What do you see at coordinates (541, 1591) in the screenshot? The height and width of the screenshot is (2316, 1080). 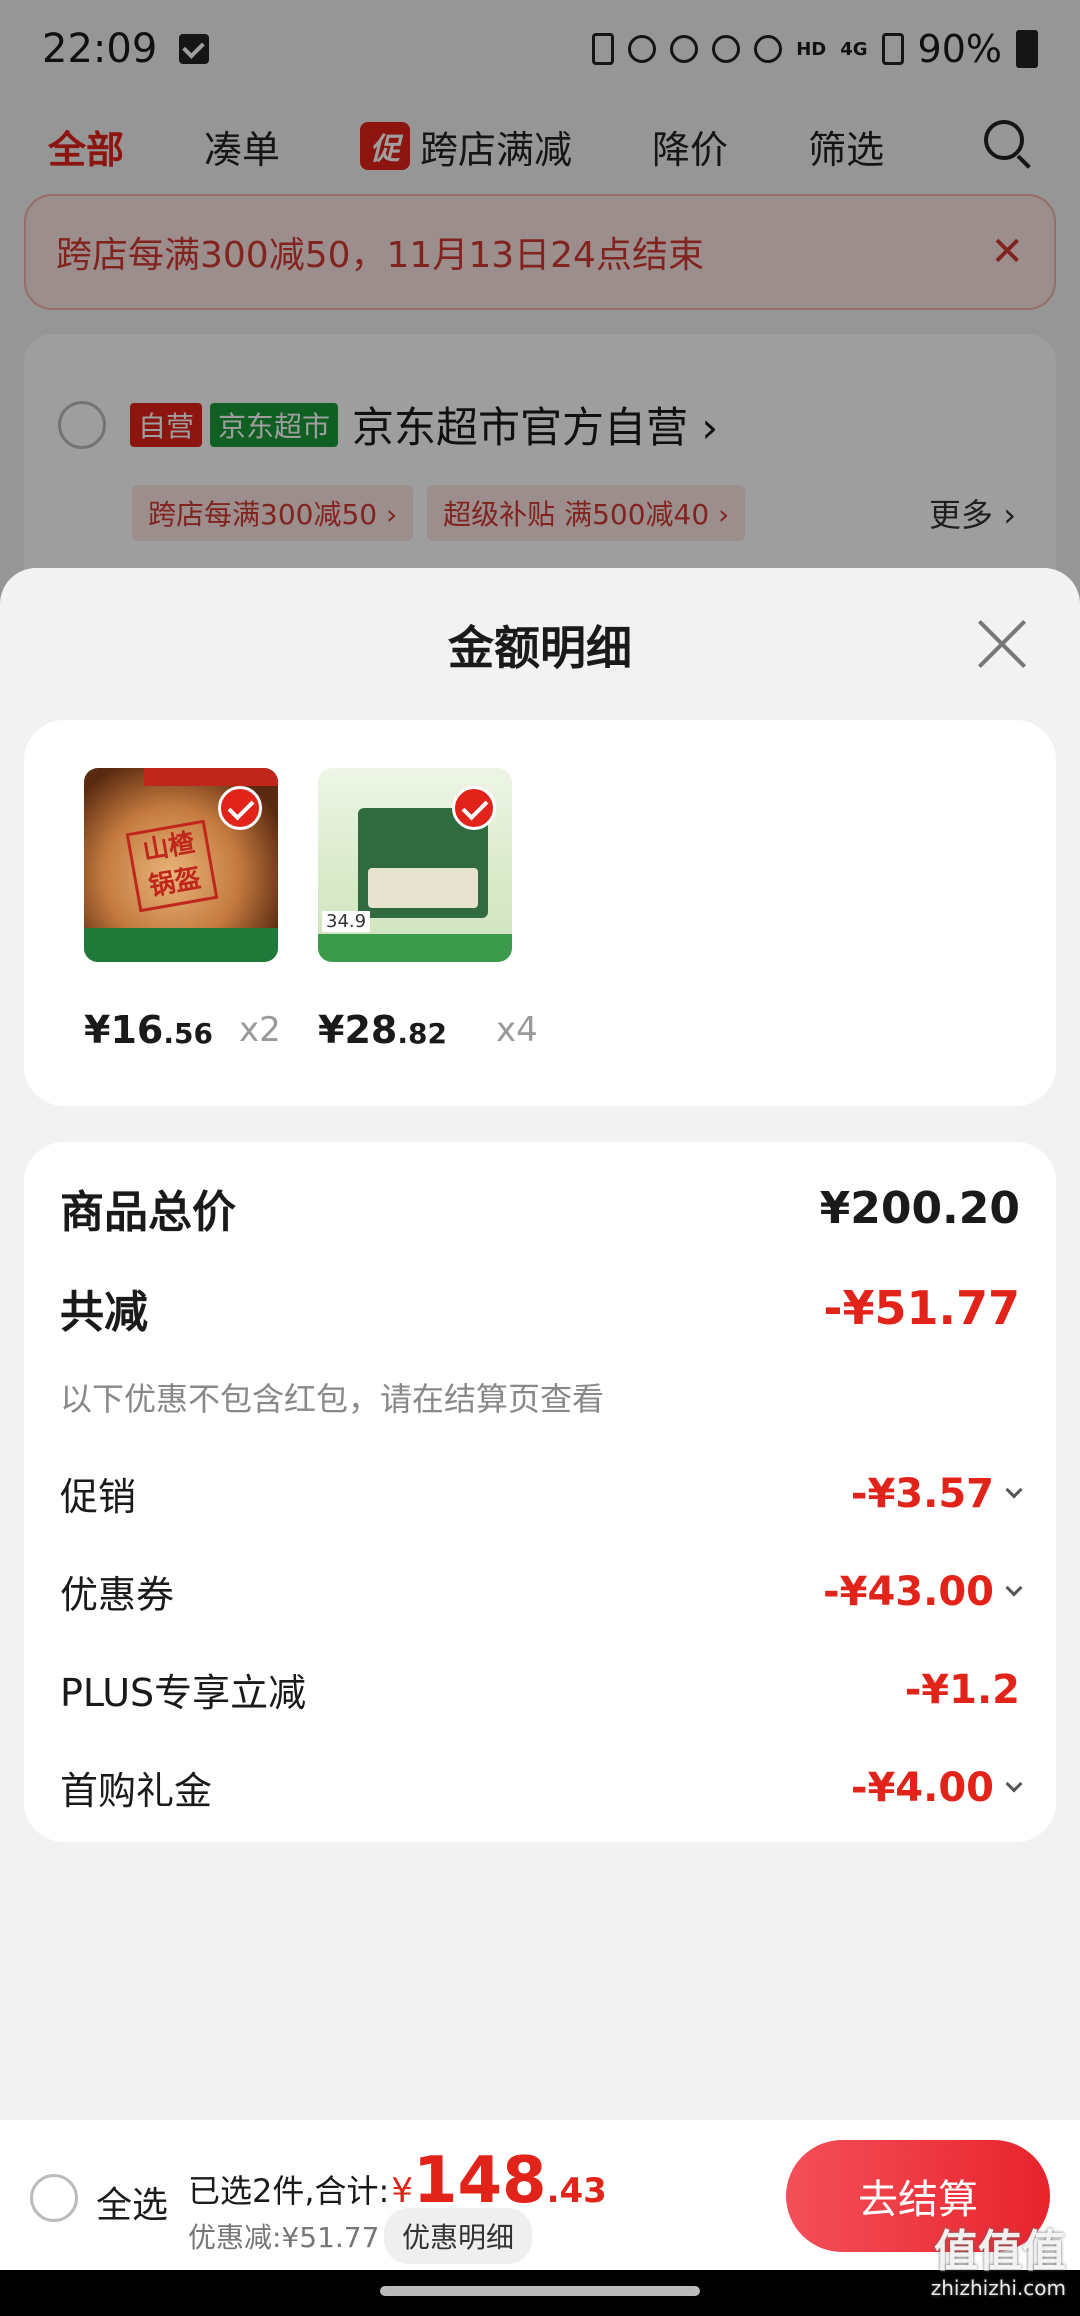 I see `discount-row-coupon: 优惠券 -¥43.00` at bounding box center [541, 1591].